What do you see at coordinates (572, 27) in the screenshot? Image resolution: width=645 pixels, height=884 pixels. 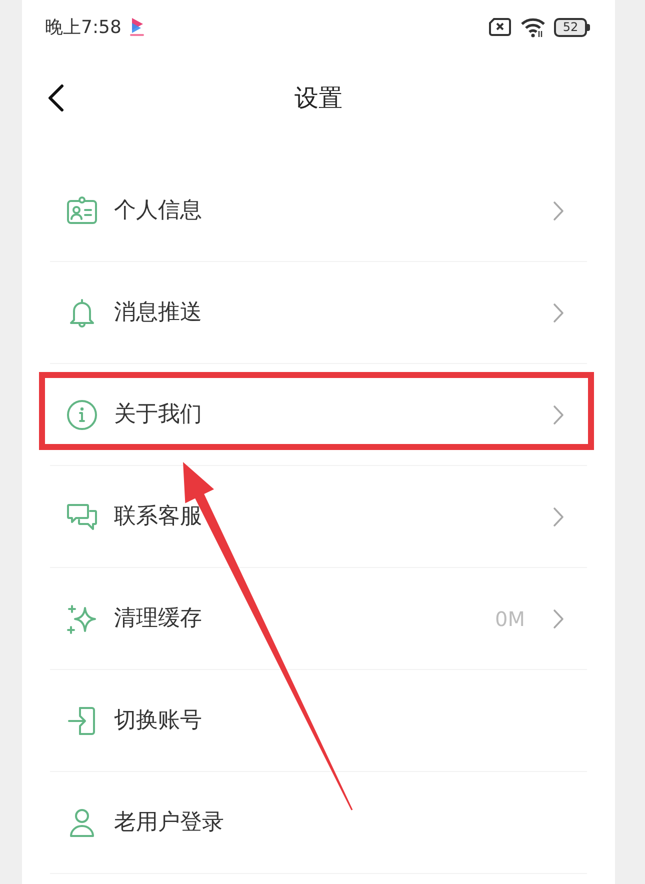 I see `battery-indicator: 52` at bounding box center [572, 27].